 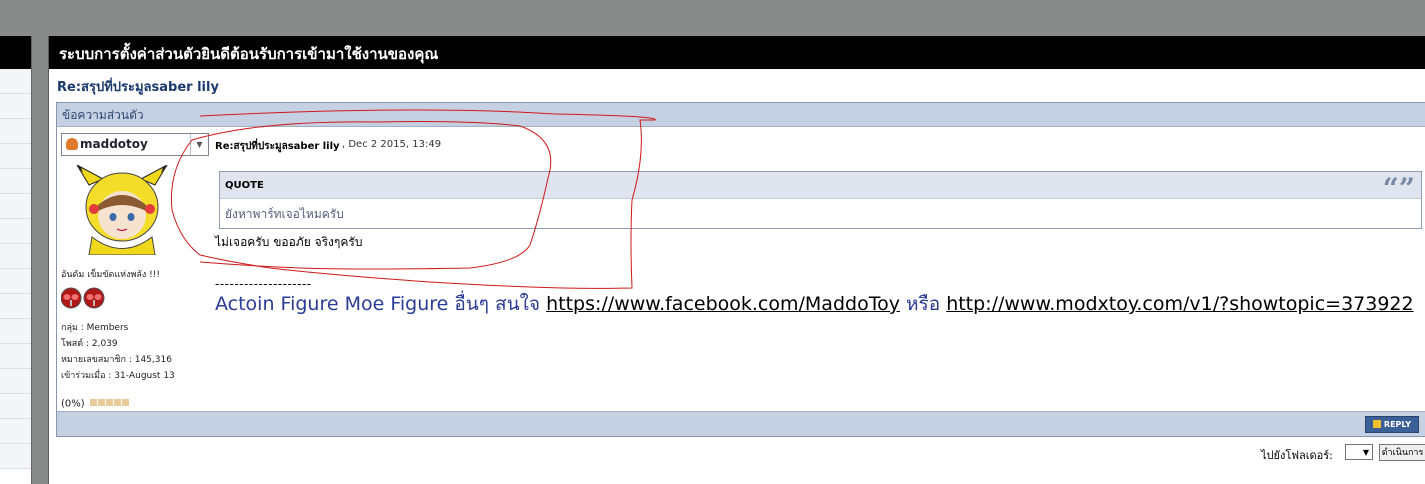 What do you see at coordinates (82, 298) in the screenshot?
I see `rider-mask-icon` at bounding box center [82, 298].